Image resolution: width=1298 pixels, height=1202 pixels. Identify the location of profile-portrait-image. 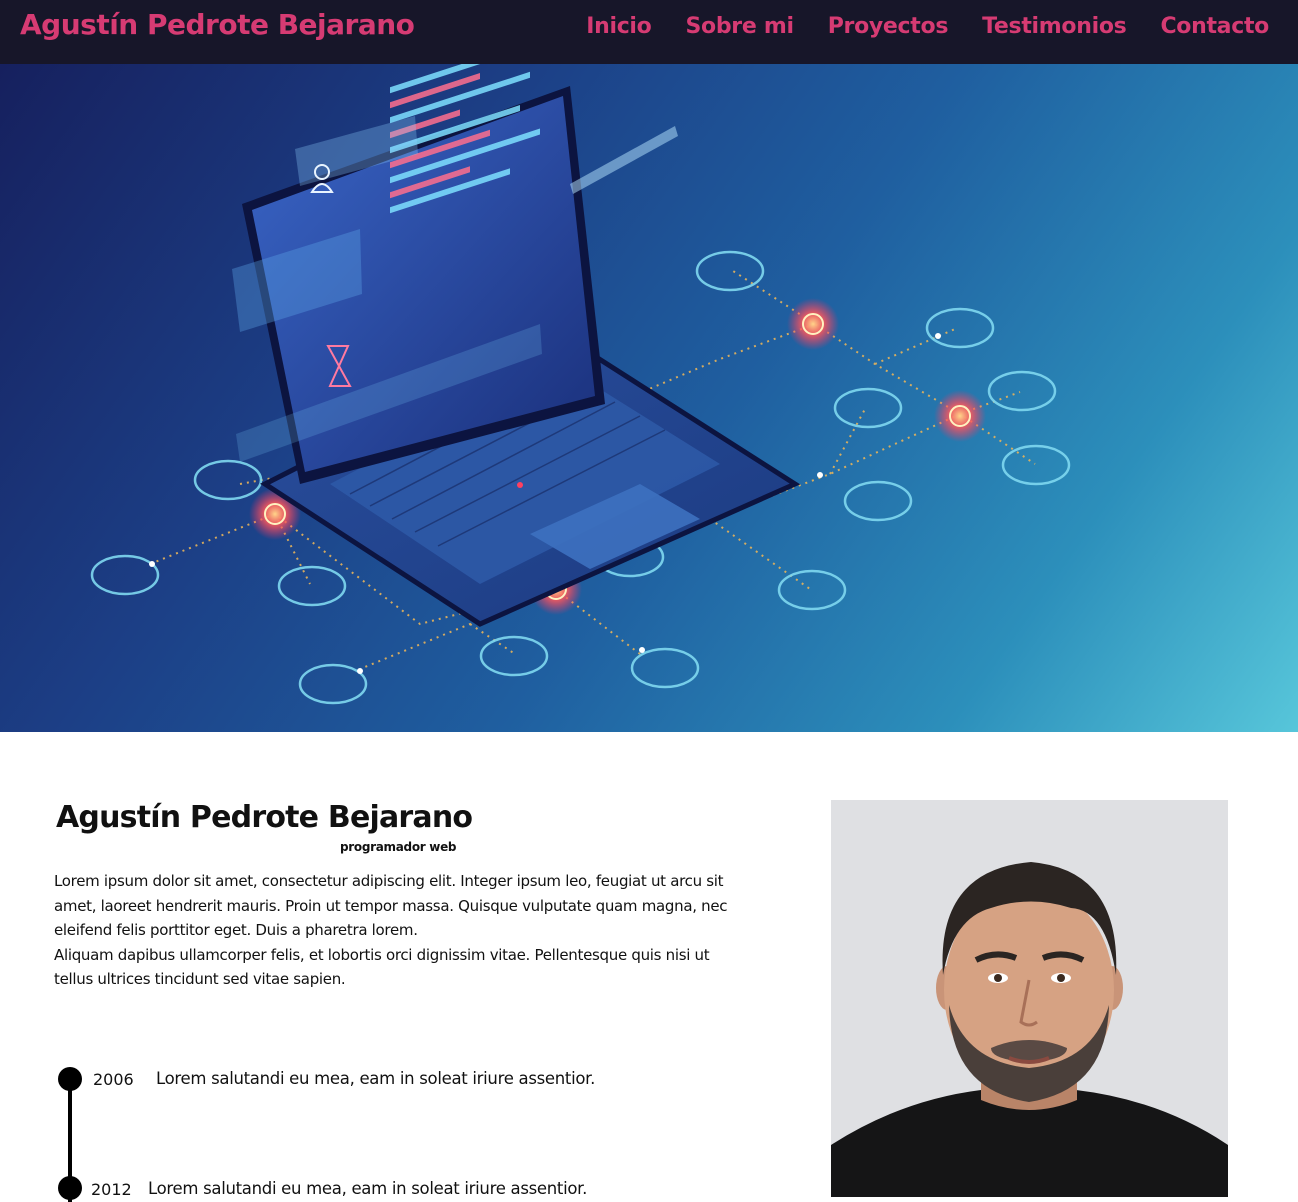
(1029, 998).